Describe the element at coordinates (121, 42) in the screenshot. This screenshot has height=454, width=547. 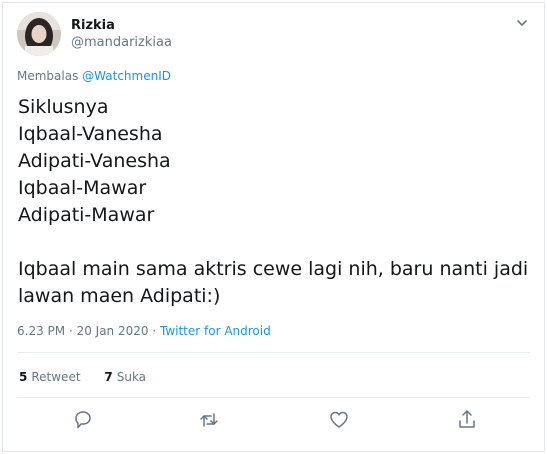
I see `author-handle: @mandarizkiaa` at that location.